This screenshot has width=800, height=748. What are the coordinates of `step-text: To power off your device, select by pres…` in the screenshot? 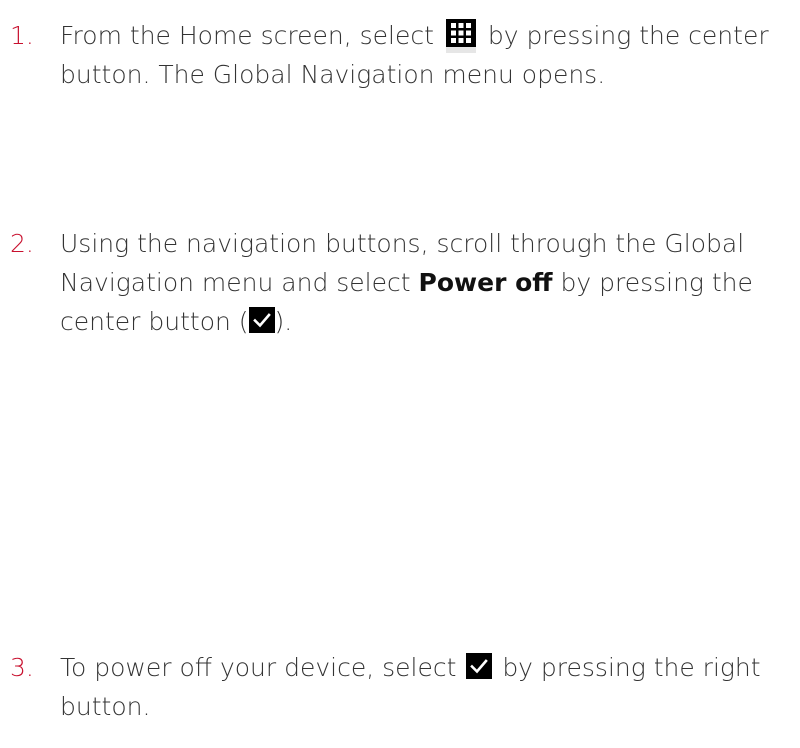 It's located at (430, 687).